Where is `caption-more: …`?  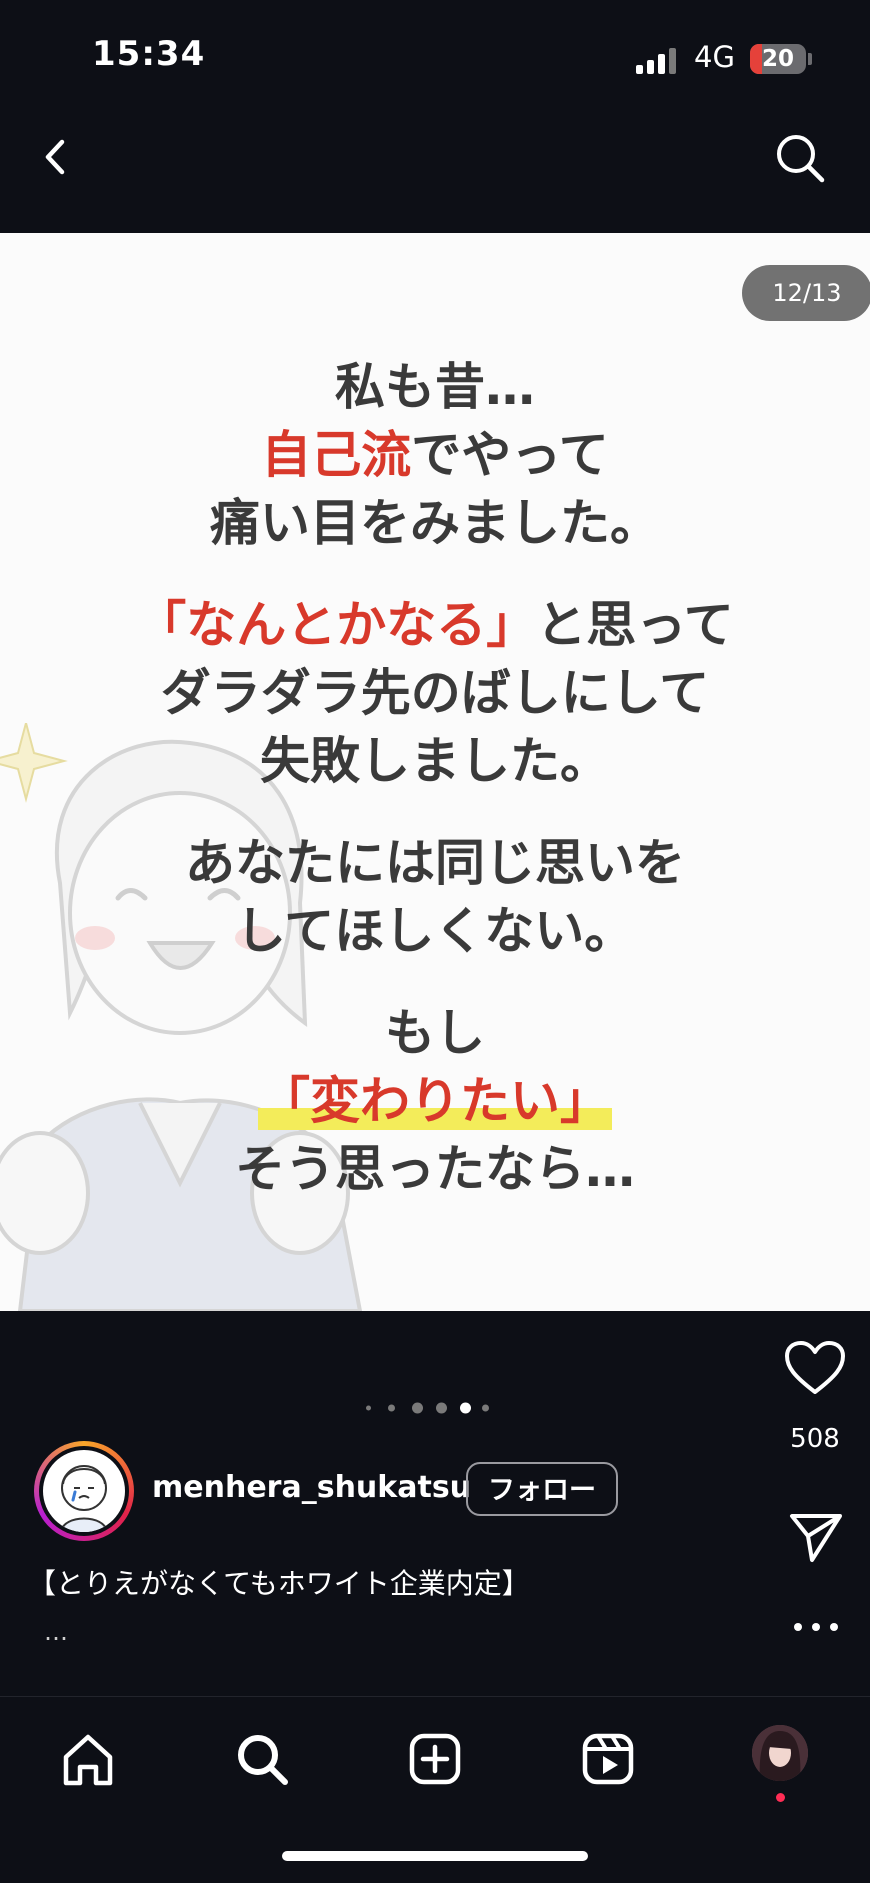
caption-more: … is located at coordinates (56, 1632).